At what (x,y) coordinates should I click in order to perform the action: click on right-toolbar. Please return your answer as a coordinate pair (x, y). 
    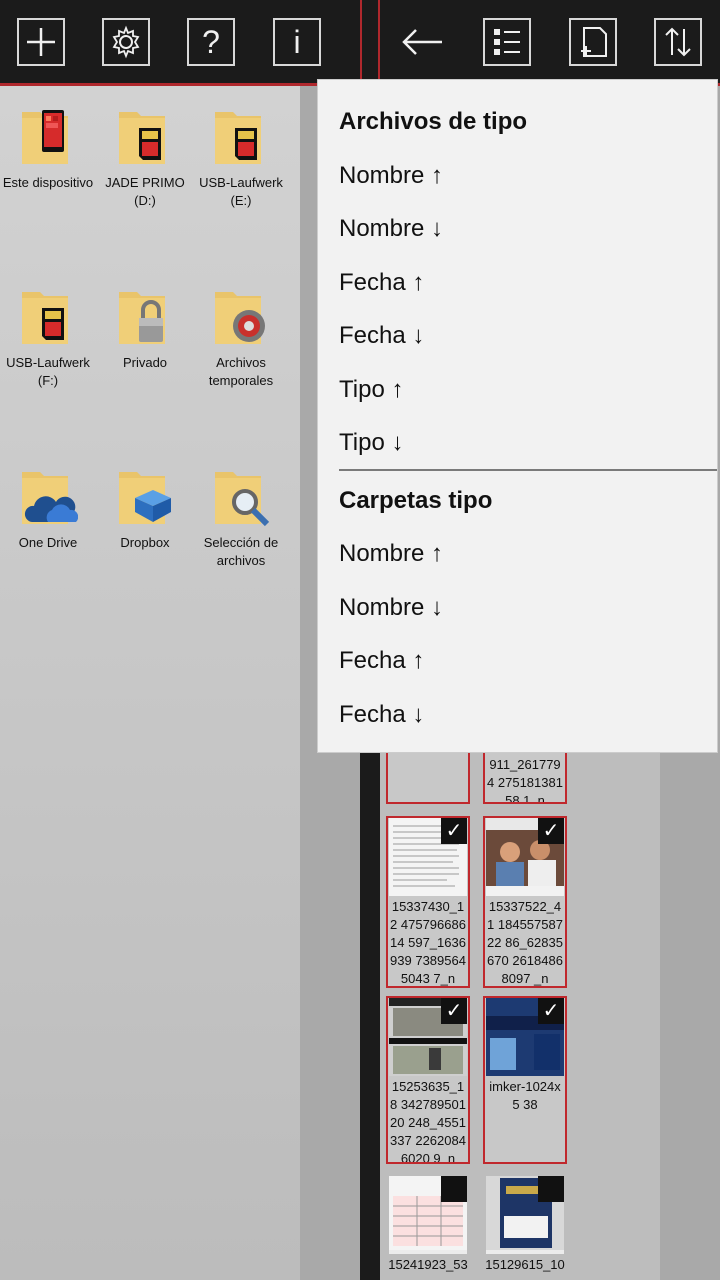
    Looking at the image, I should click on (550, 43).